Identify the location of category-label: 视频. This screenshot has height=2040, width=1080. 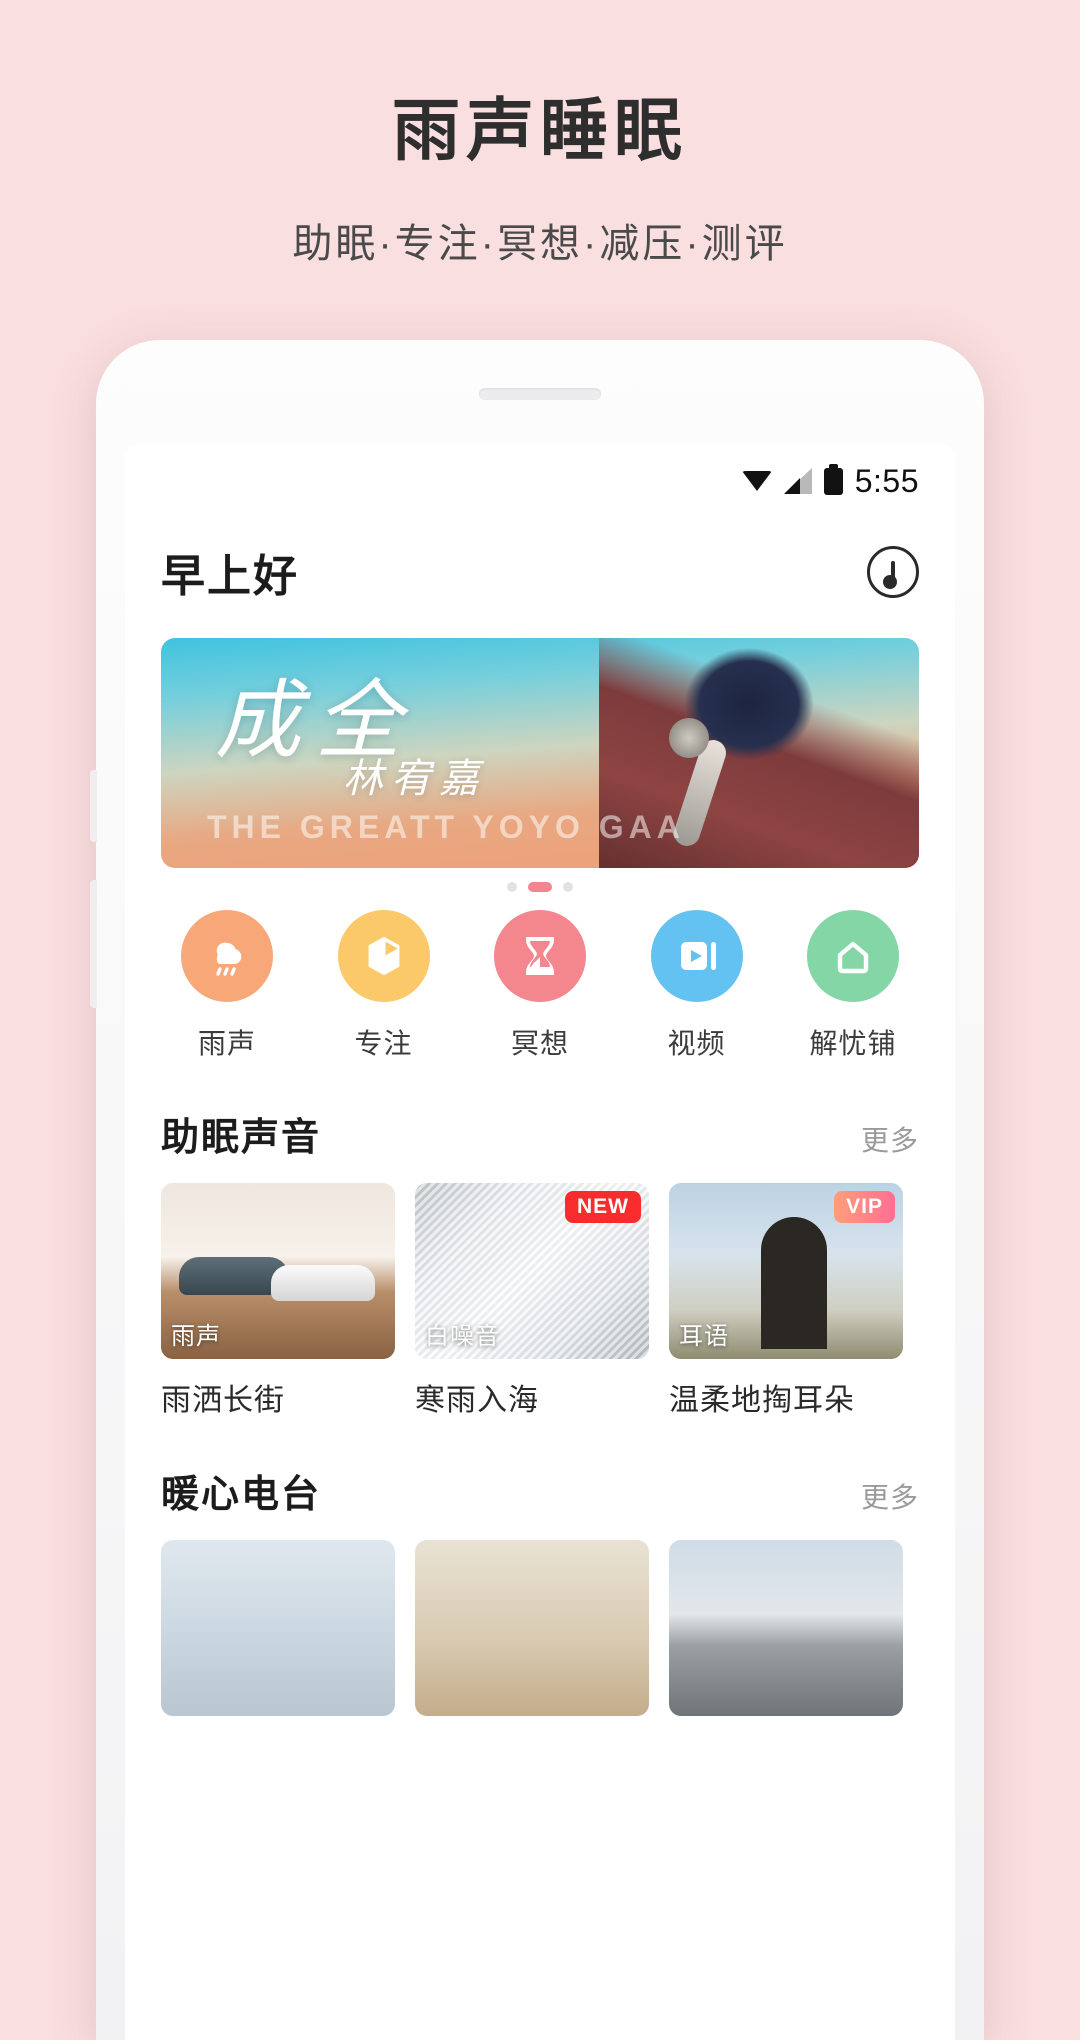
(696, 1043).